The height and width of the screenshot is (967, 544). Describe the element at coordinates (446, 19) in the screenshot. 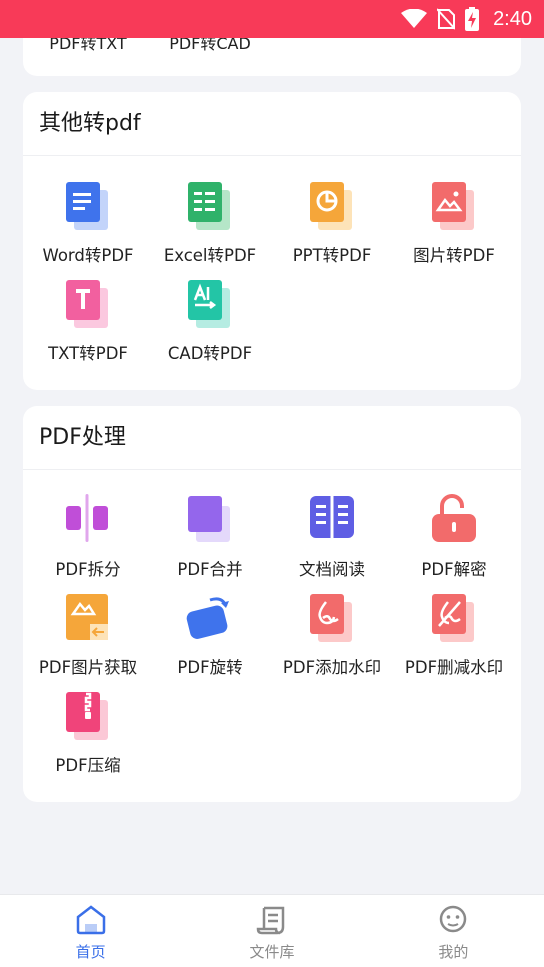

I see `no-sim-icon` at that location.